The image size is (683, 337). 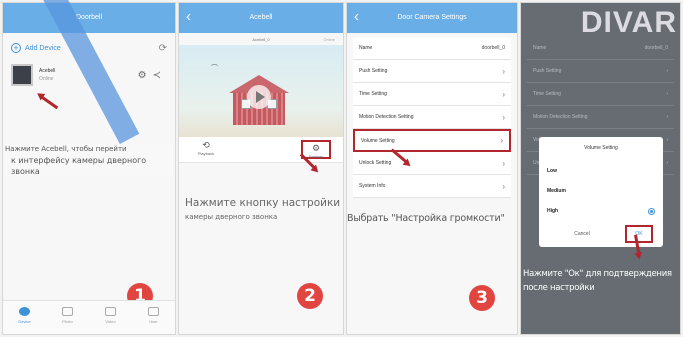 I want to click on device-info: Acebell Online, so click(x=47, y=75).